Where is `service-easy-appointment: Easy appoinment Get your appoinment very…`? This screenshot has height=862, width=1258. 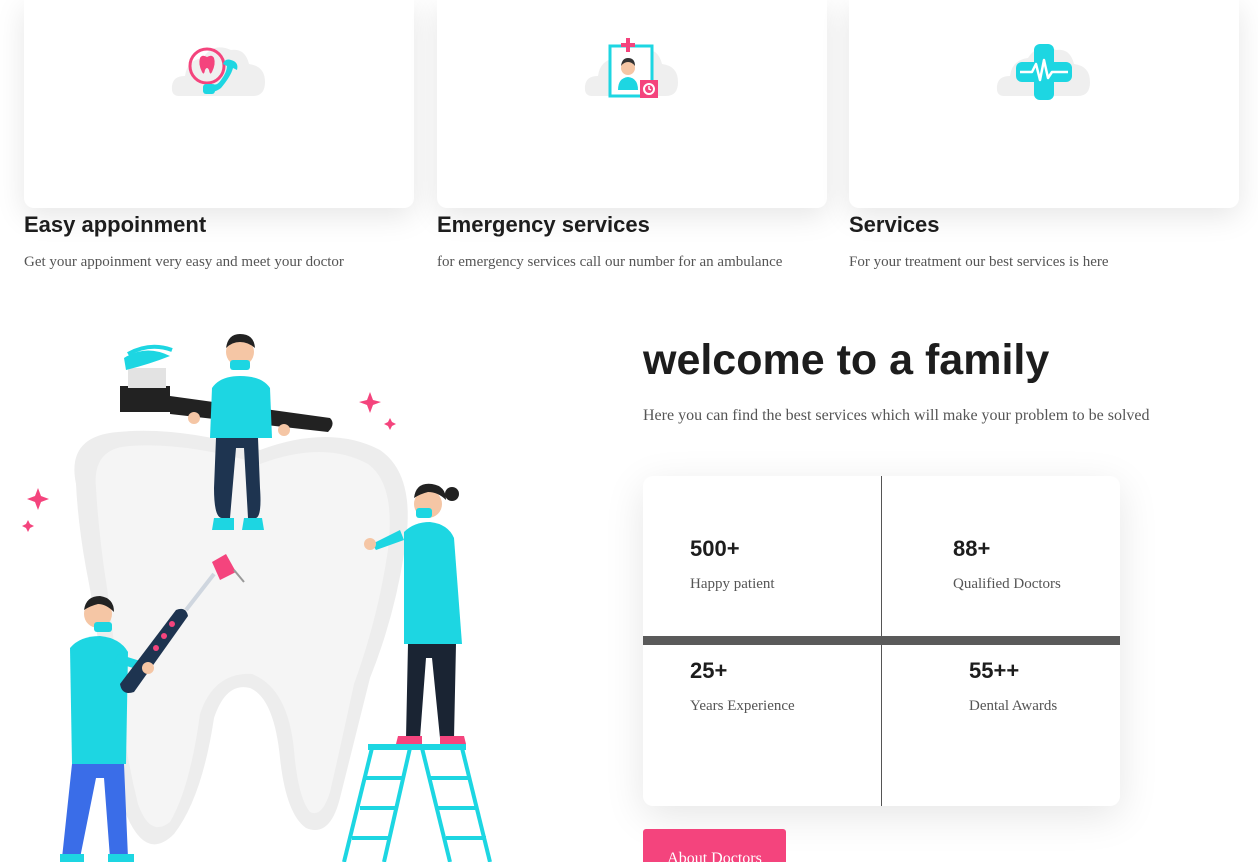
service-easy-appointment: Easy appoinment Get your appoinment very… is located at coordinates (219, 135).